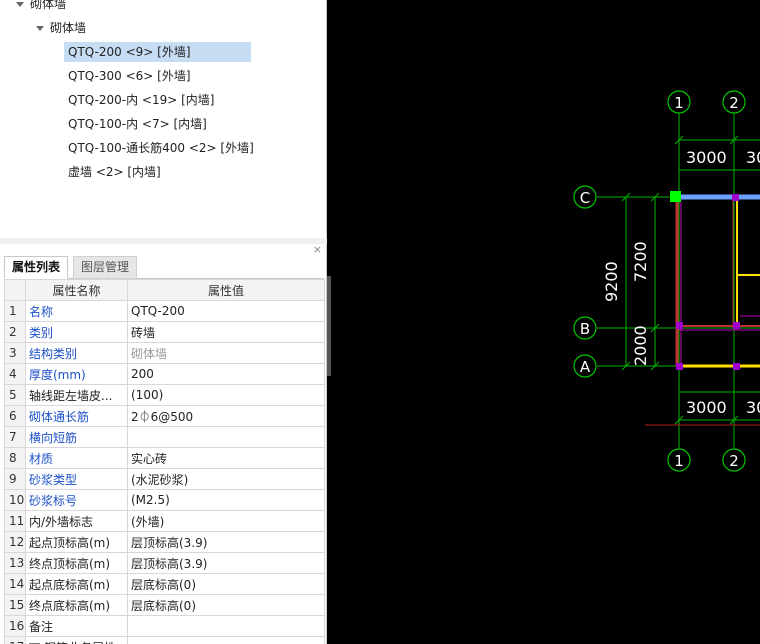 The width and height of the screenshot is (760, 644). What do you see at coordinates (675, 196) in the screenshot?
I see `selection-grip` at bounding box center [675, 196].